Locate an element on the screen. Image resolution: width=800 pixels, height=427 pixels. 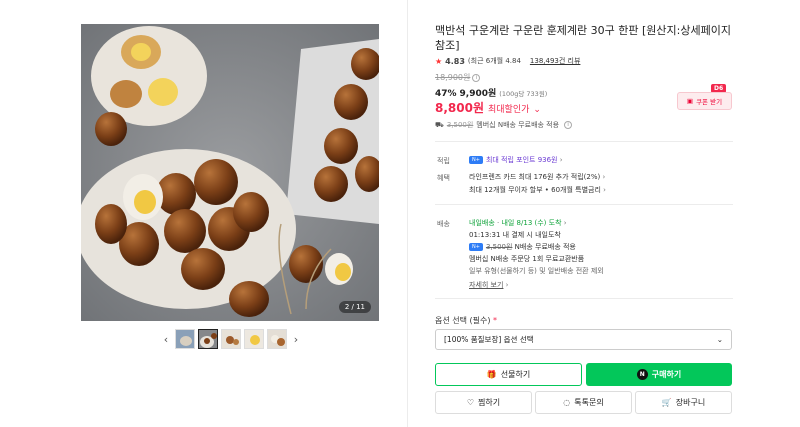
heart-icon: ♡ is located at coordinates (470, 402).